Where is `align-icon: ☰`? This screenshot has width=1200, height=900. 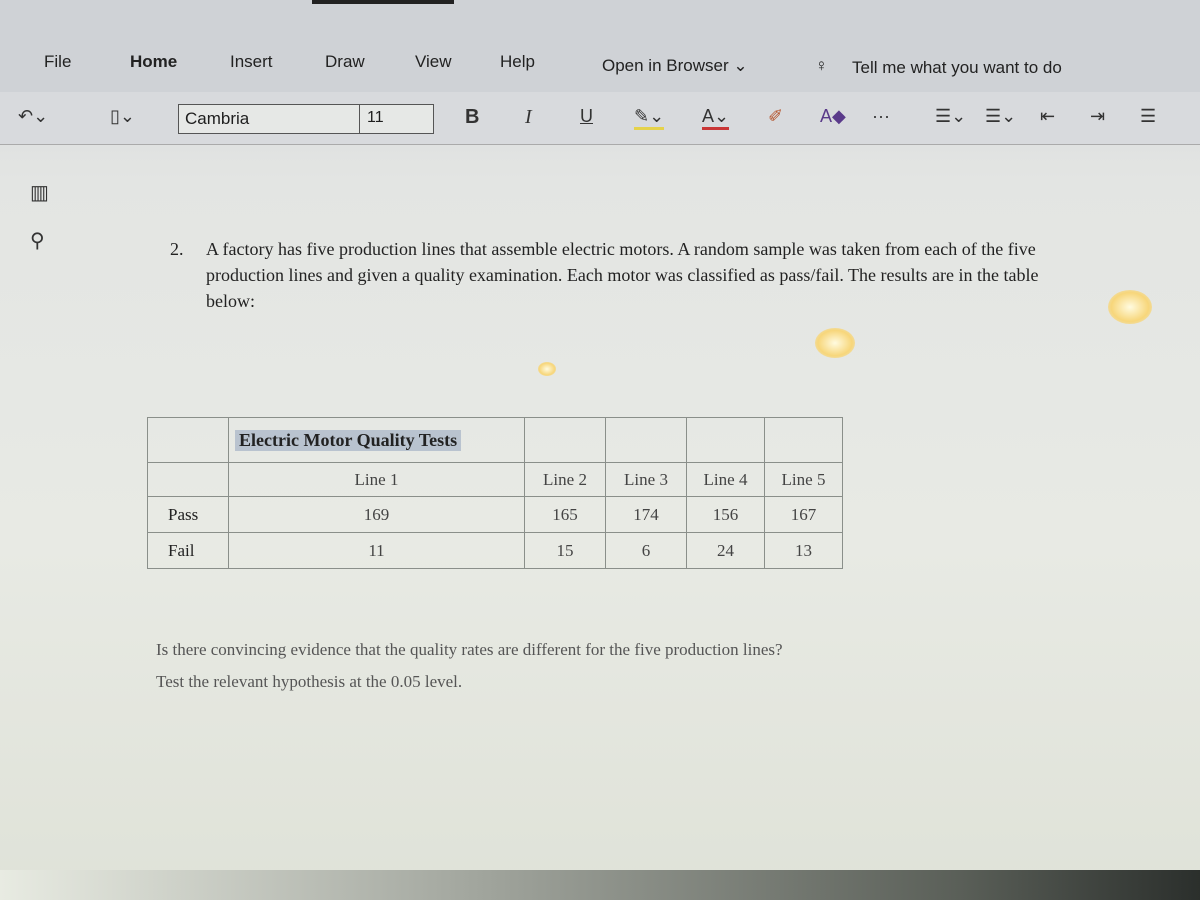 align-icon: ☰ is located at coordinates (1148, 116).